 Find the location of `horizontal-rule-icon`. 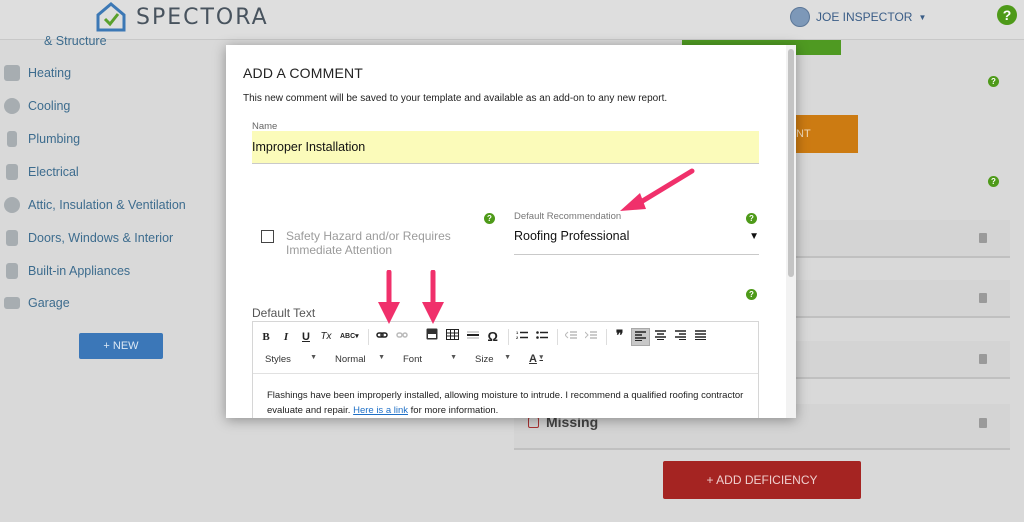

horizontal-rule-icon is located at coordinates (473, 337).